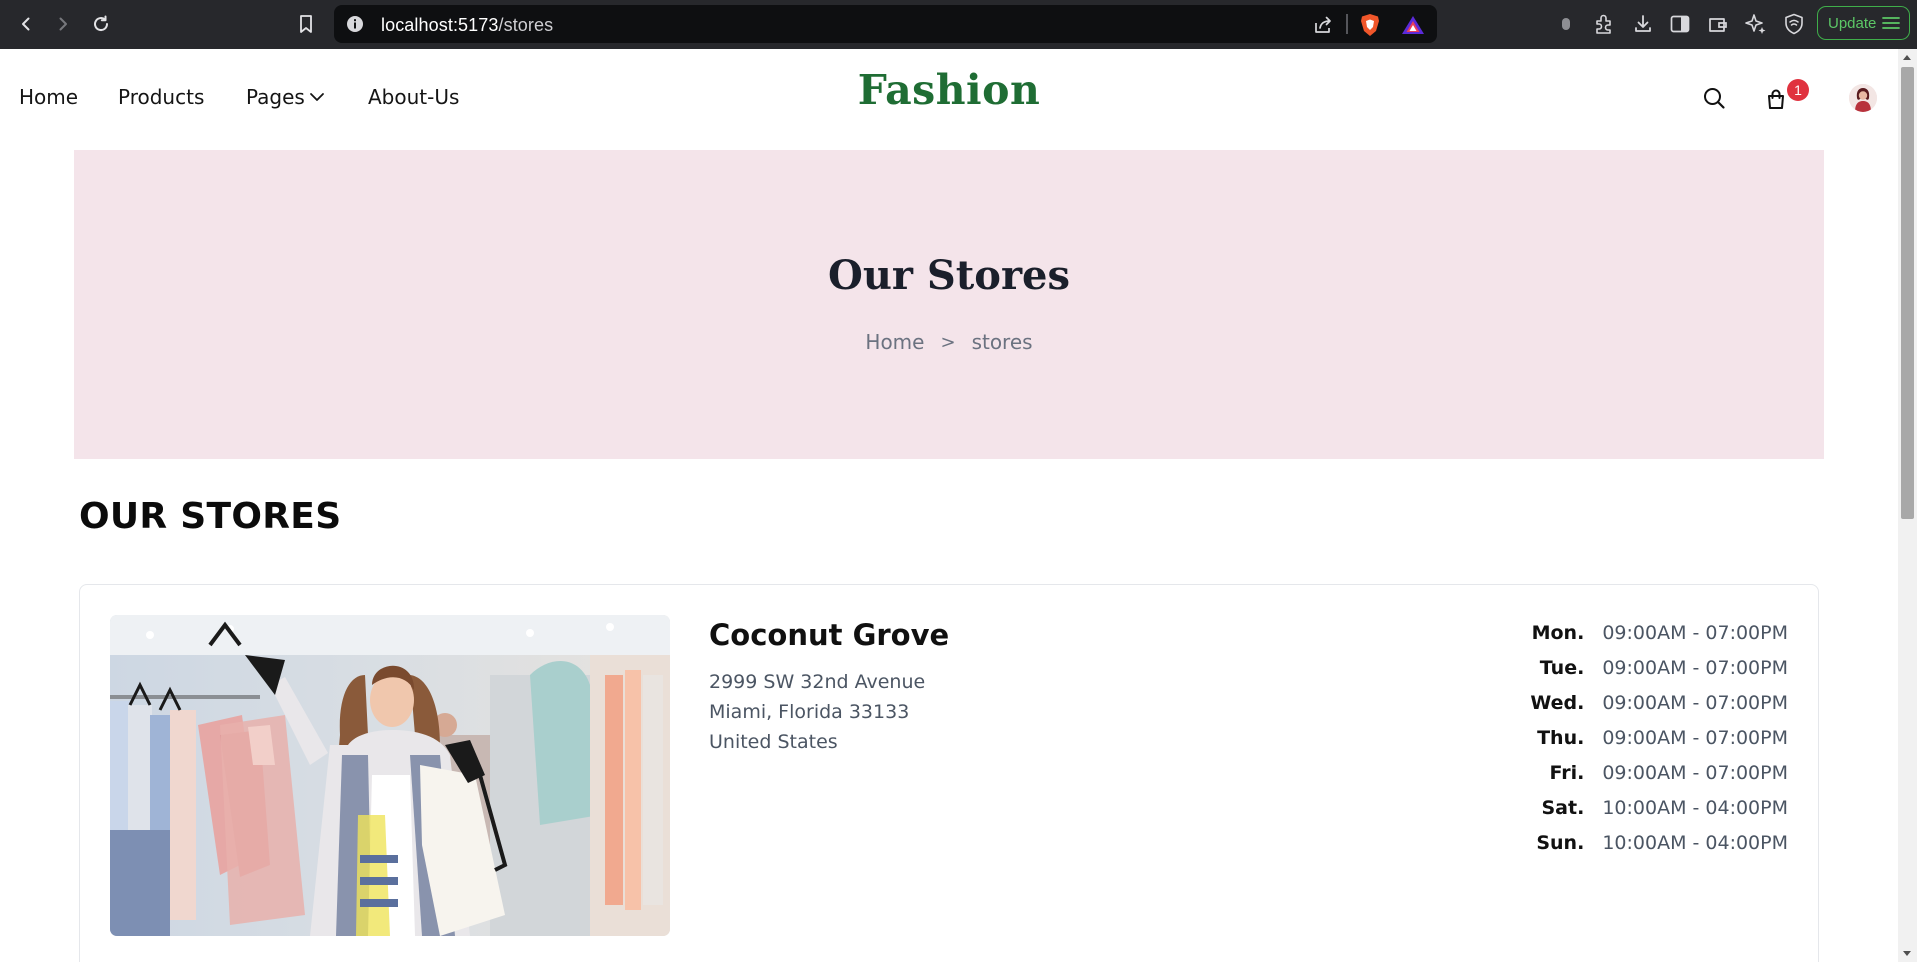 The height and width of the screenshot is (962, 1917). I want to click on menu-icon, so click(1891, 23).